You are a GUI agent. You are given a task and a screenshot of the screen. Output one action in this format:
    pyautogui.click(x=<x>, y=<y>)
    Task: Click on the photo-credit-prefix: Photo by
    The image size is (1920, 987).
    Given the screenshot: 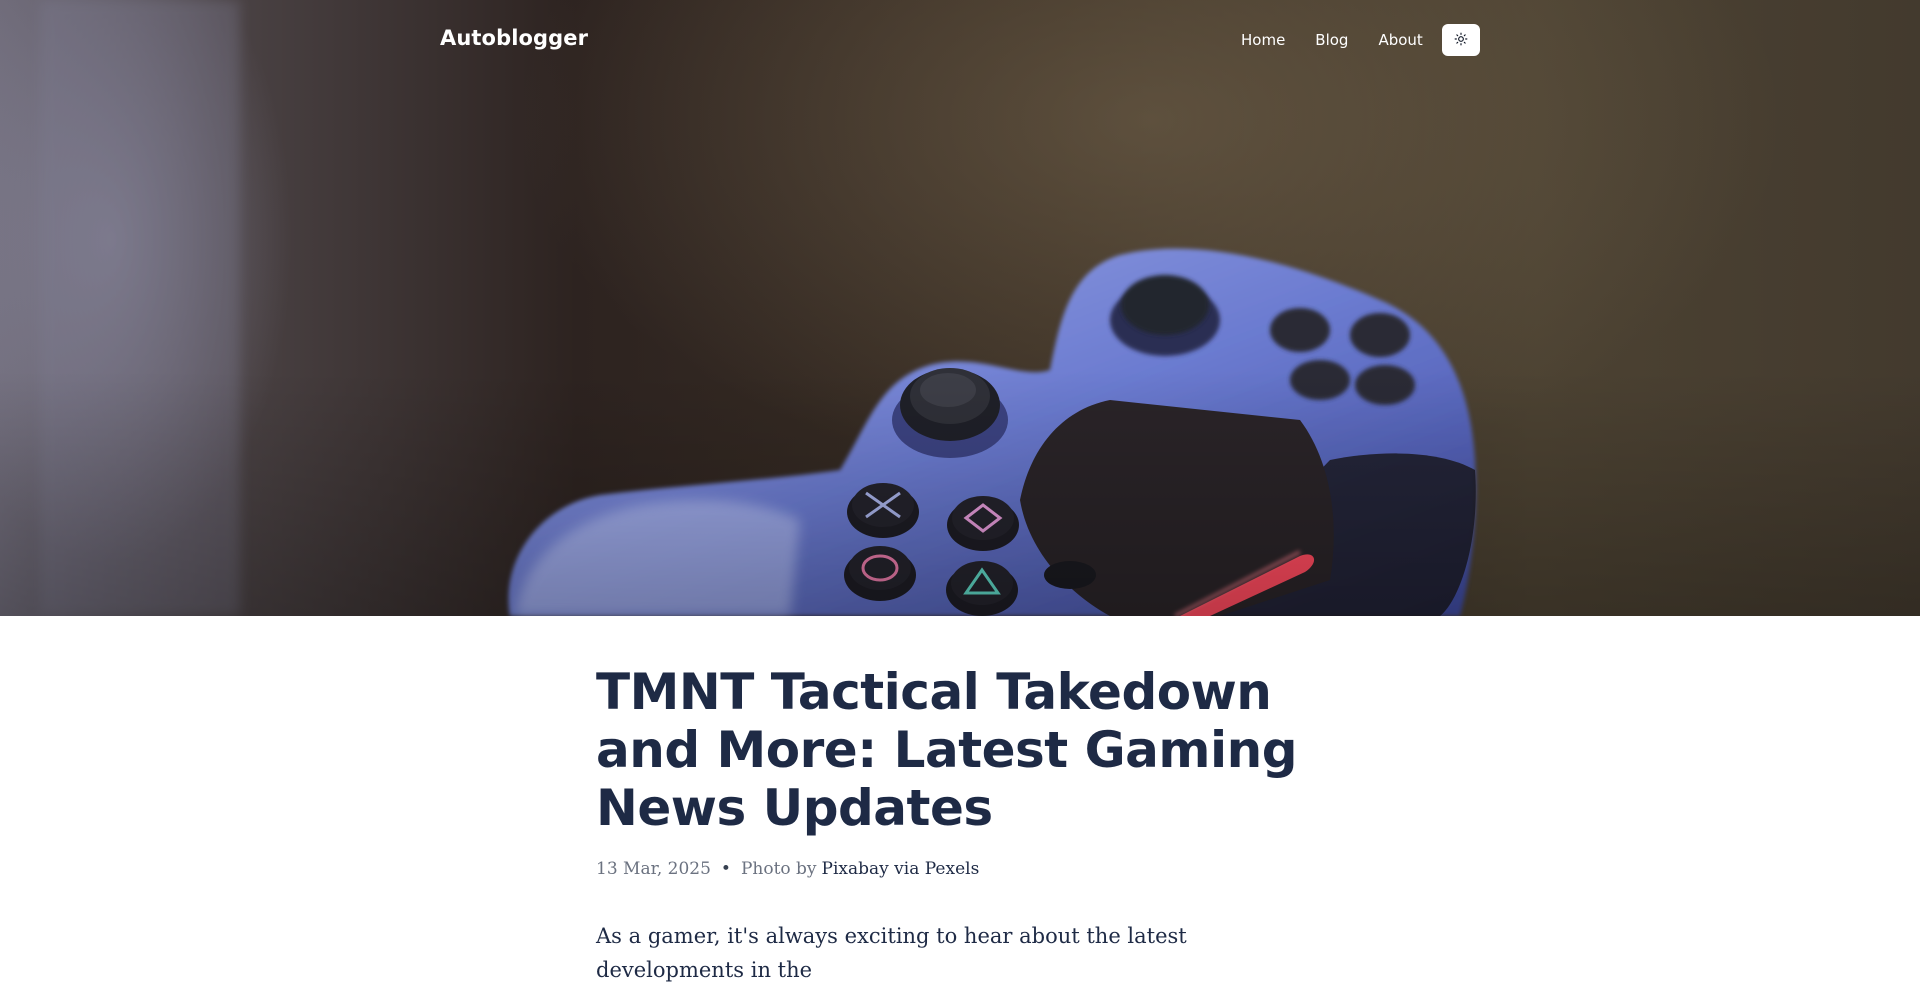 What is the action you would take?
    pyautogui.click(x=778, y=869)
    